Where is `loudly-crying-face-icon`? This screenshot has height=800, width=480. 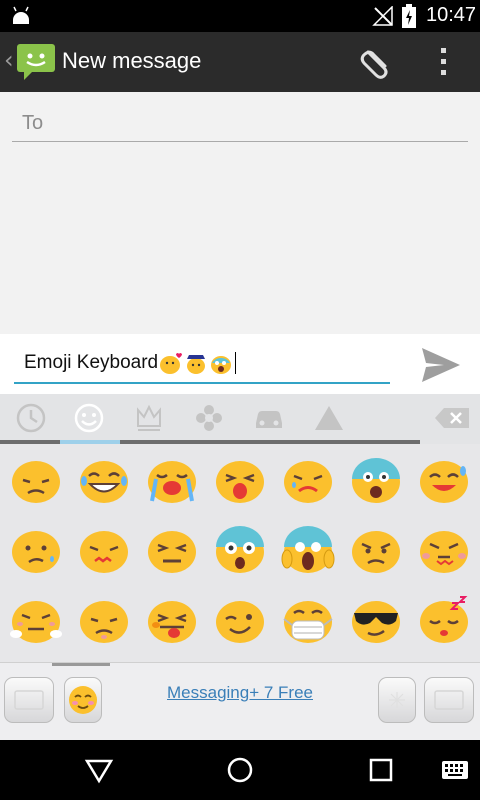
loudly-crying-face-icon is located at coordinates (172, 482).